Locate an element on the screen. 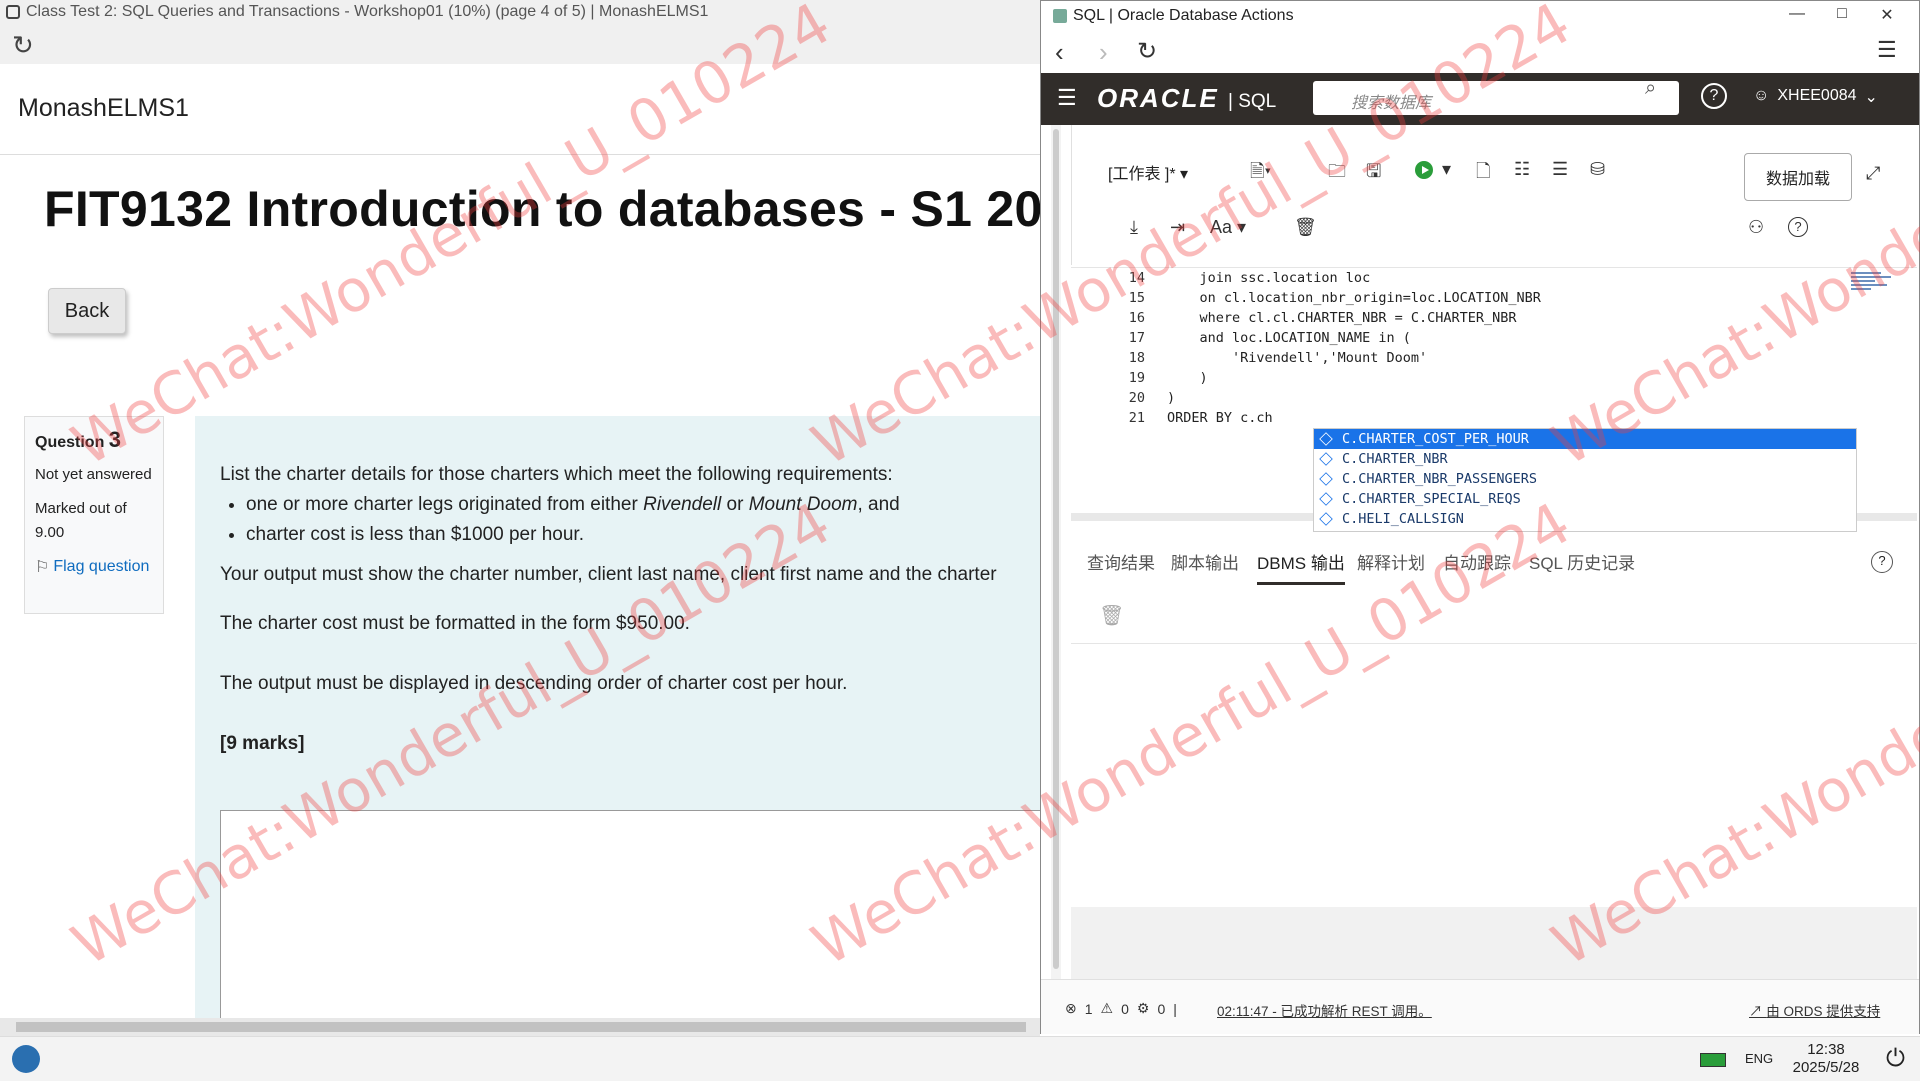 The image size is (1920, 1081). line-number: 15 is located at coordinates (1136, 298).